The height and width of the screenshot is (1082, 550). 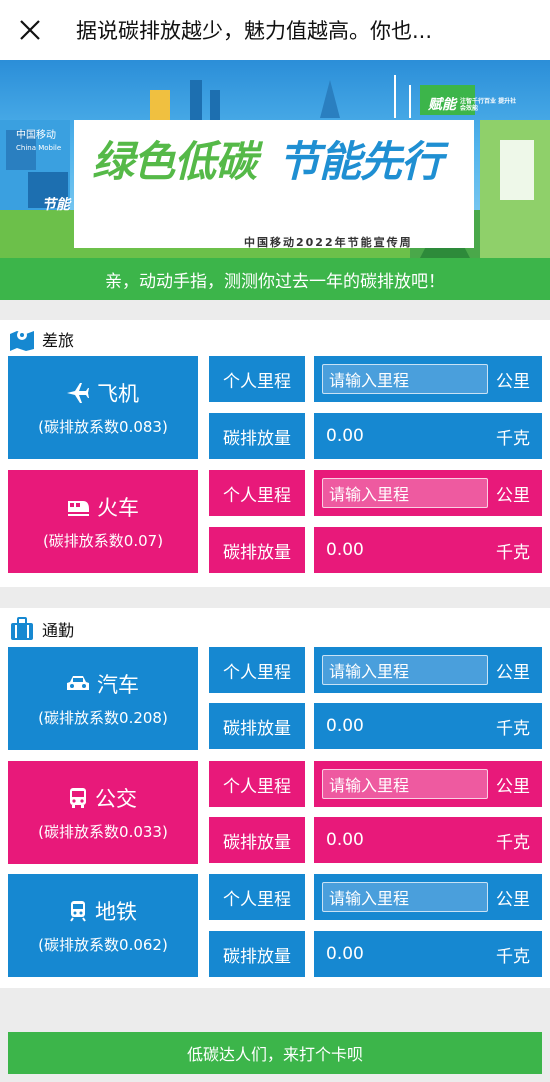 I want to click on mode-plane: 飞机 (碳排放系数0.083), so click(x=103, y=407).